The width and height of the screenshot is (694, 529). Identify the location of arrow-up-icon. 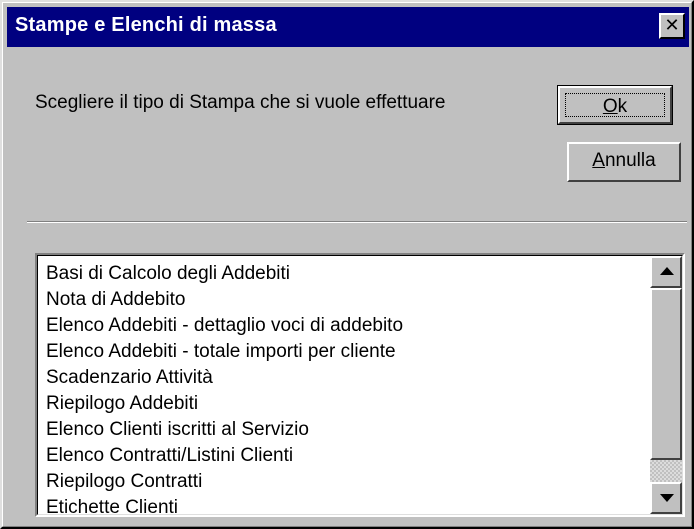
(667, 271).